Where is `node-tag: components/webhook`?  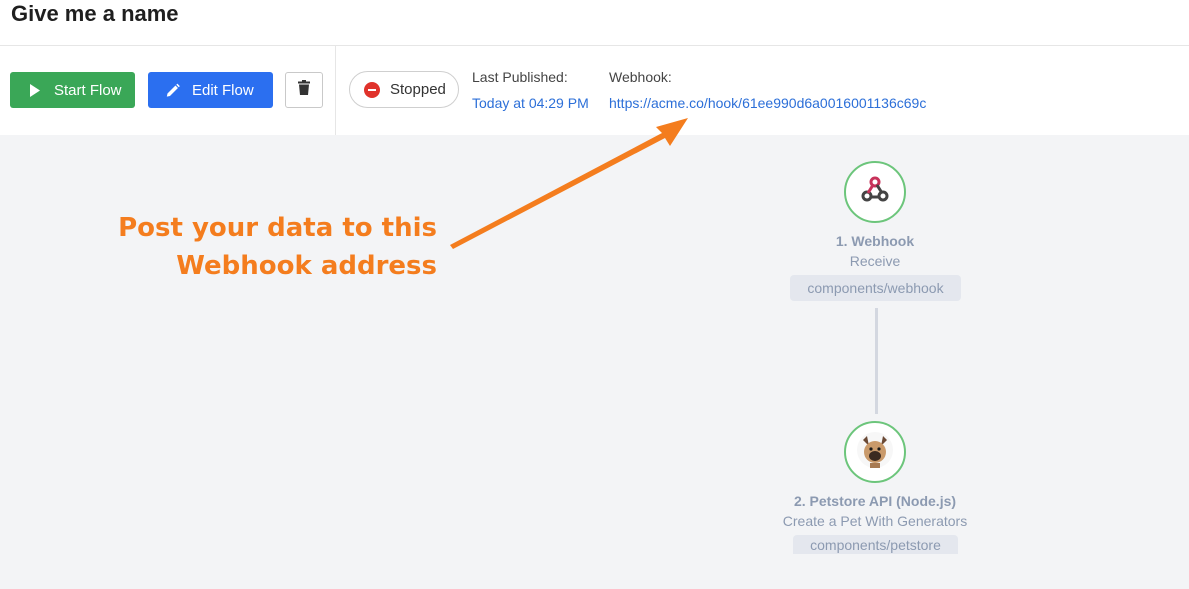 node-tag: components/webhook is located at coordinates (875, 288).